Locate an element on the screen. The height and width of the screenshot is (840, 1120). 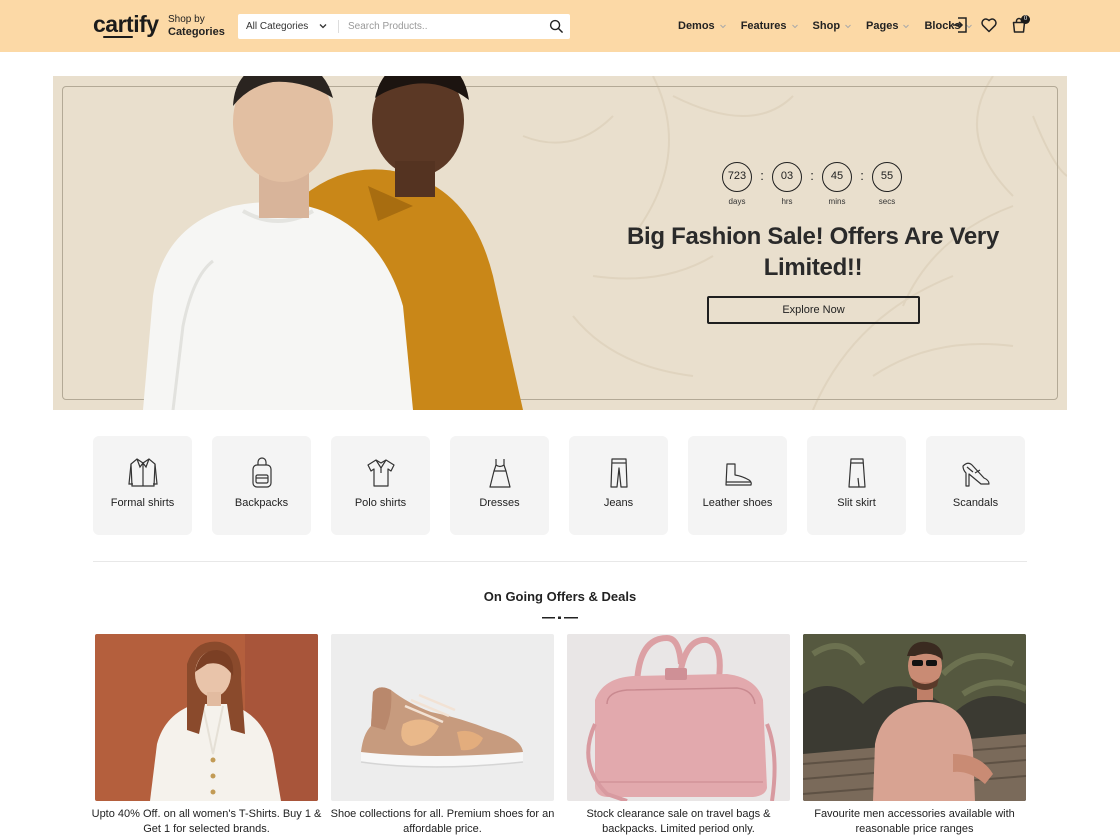
cart-count-badge: 0 is located at coordinates (1025, 19).